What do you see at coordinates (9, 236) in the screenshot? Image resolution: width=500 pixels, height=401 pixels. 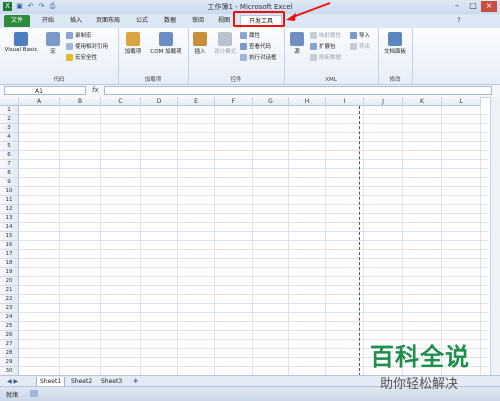 I see `row-header-15: 15` at bounding box center [9, 236].